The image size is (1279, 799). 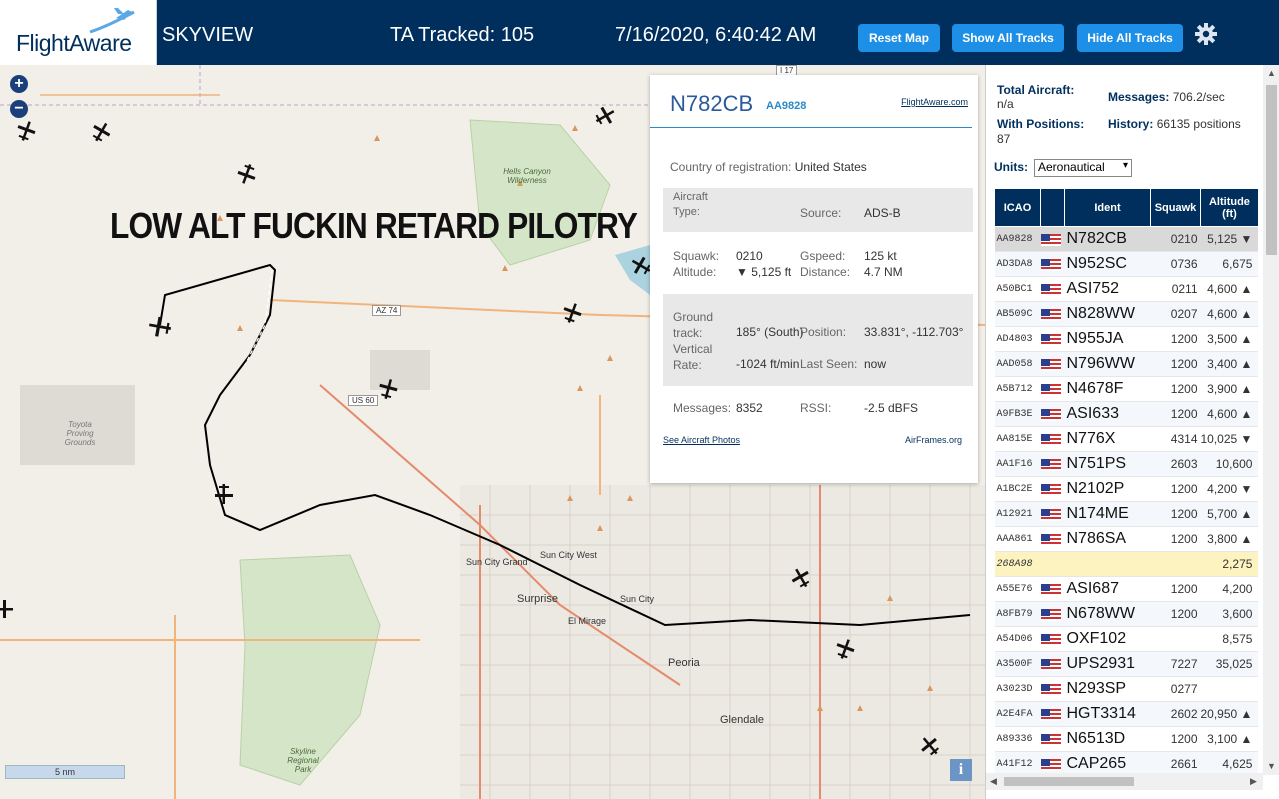 I want to click on altitude-cell: 35,025, so click(x=1229, y=664).